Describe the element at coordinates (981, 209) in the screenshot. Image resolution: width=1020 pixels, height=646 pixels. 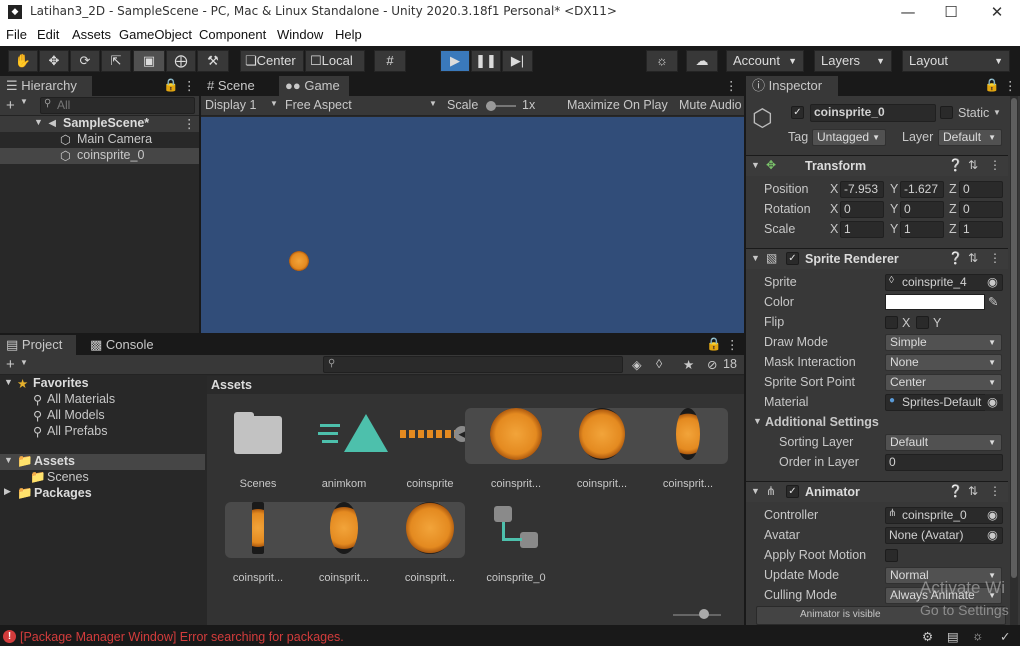
I see `rotation-z-input: 0` at that location.